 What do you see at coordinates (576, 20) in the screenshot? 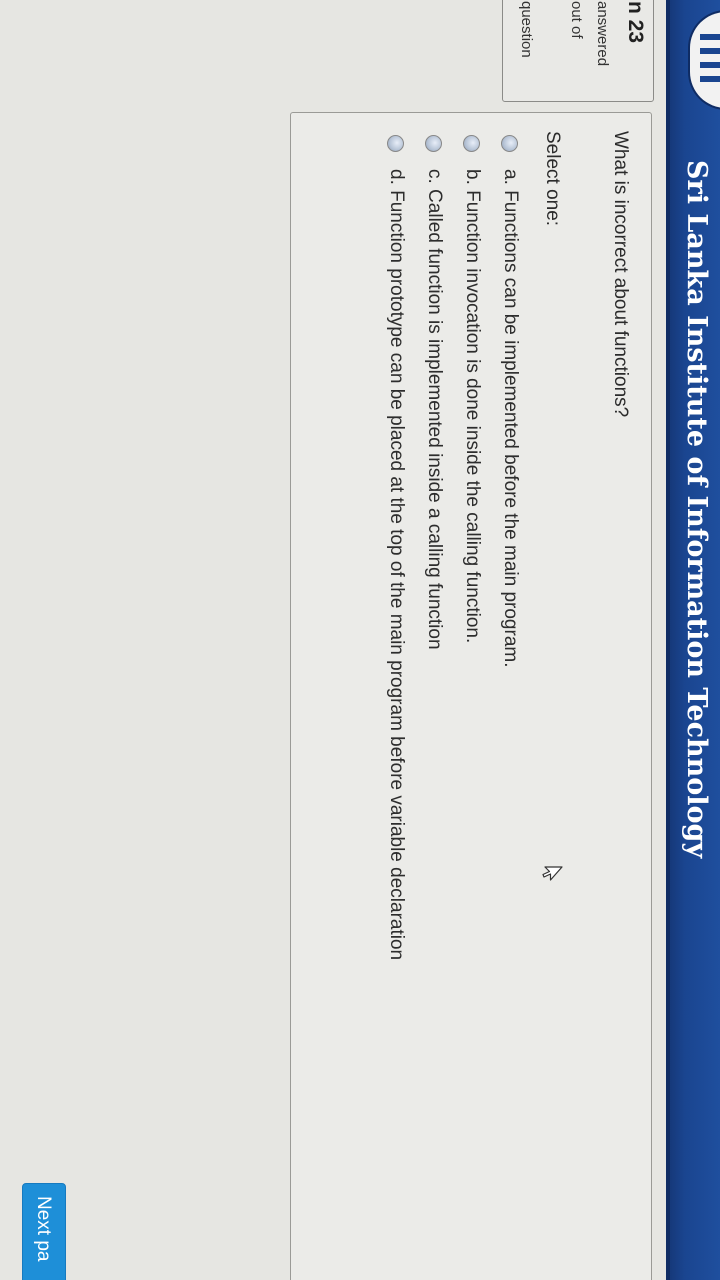
I see `question-mark: out of` at bounding box center [576, 20].